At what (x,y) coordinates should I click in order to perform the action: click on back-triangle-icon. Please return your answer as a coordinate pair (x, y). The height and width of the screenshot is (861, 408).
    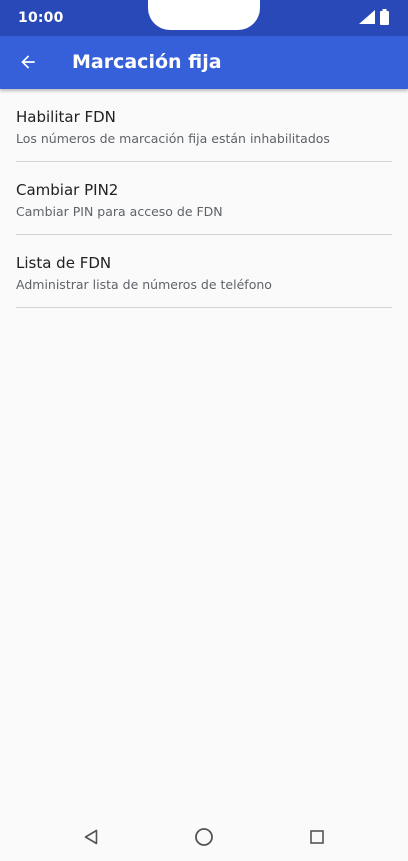
    Looking at the image, I should click on (91, 837).